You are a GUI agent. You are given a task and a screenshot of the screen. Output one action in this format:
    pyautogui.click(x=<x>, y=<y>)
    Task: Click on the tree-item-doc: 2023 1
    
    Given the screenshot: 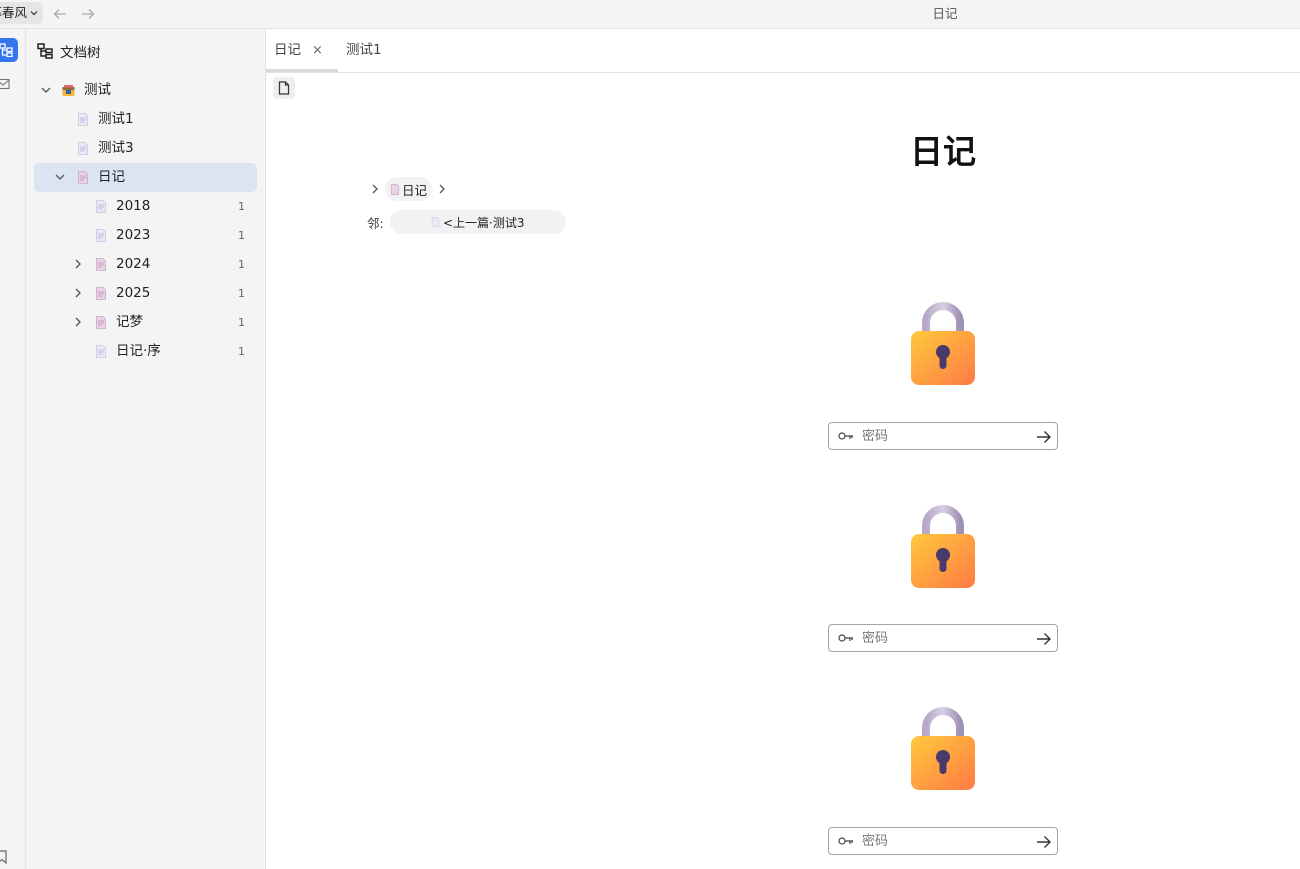 What is the action you would take?
    pyautogui.click(x=145, y=235)
    